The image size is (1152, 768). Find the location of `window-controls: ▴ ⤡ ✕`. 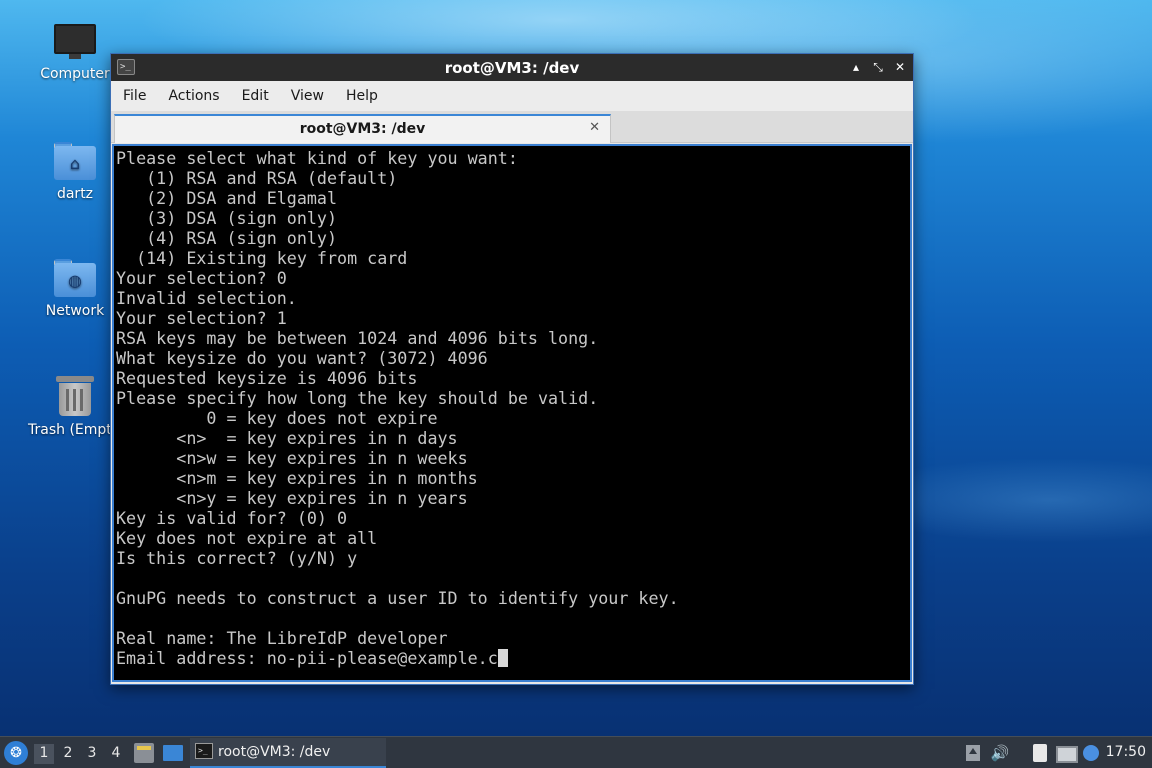

window-controls: ▴ ⤡ ✕ is located at coordinates (878, 67).